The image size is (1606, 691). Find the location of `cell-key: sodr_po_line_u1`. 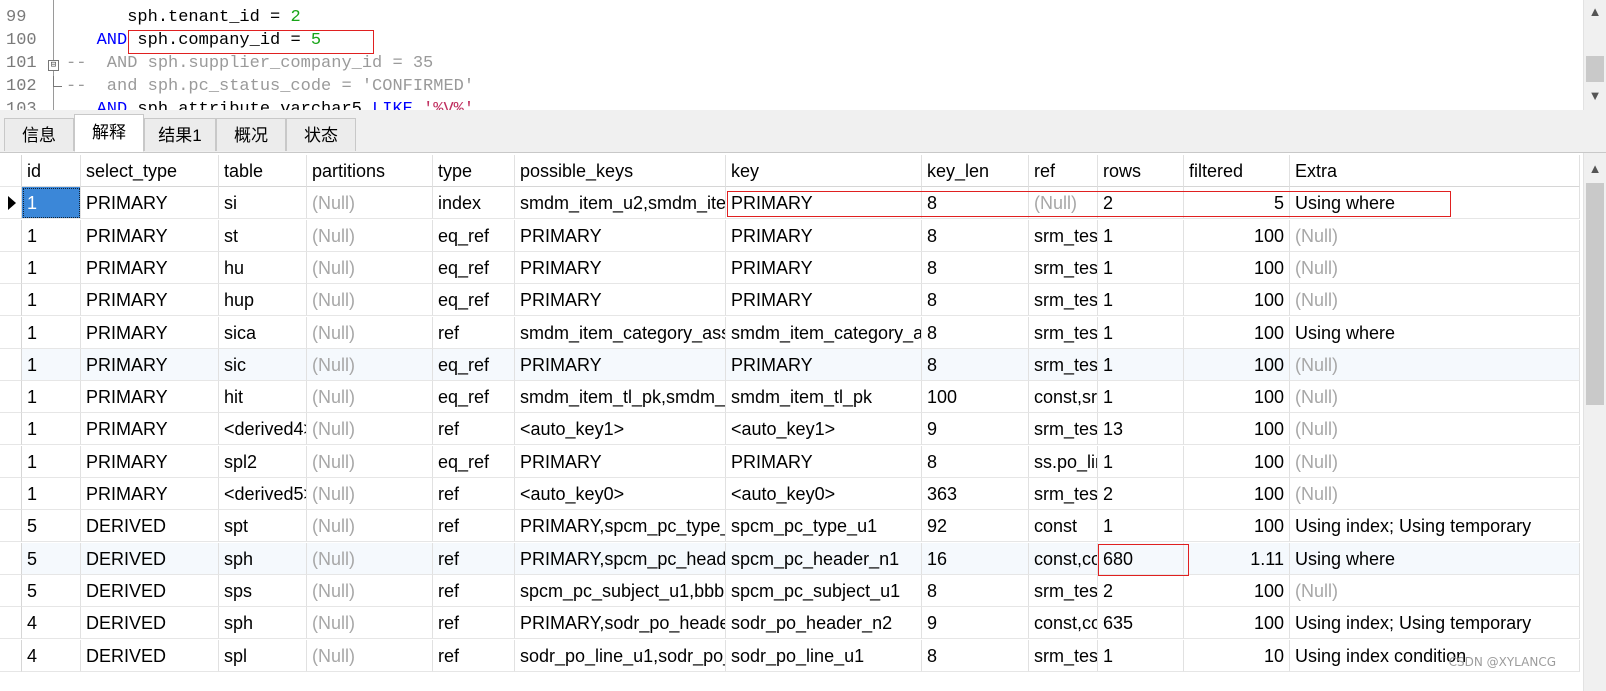

cell-key: sodr_po_line_u1 is located at coordinates (824, 655).